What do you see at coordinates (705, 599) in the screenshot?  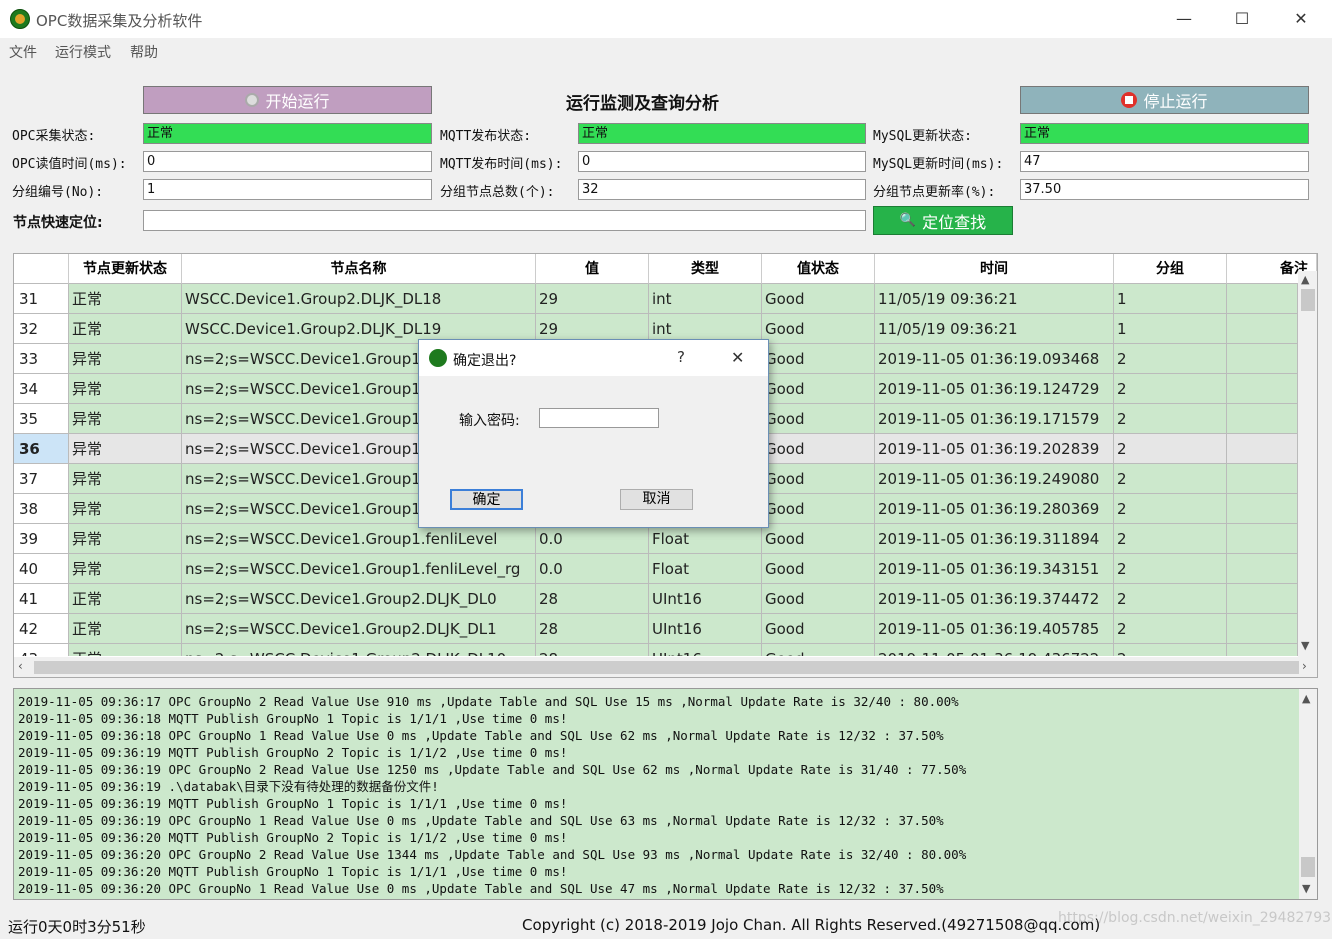 I see `cell-type: UInt16` at bounding box center [705, 599].